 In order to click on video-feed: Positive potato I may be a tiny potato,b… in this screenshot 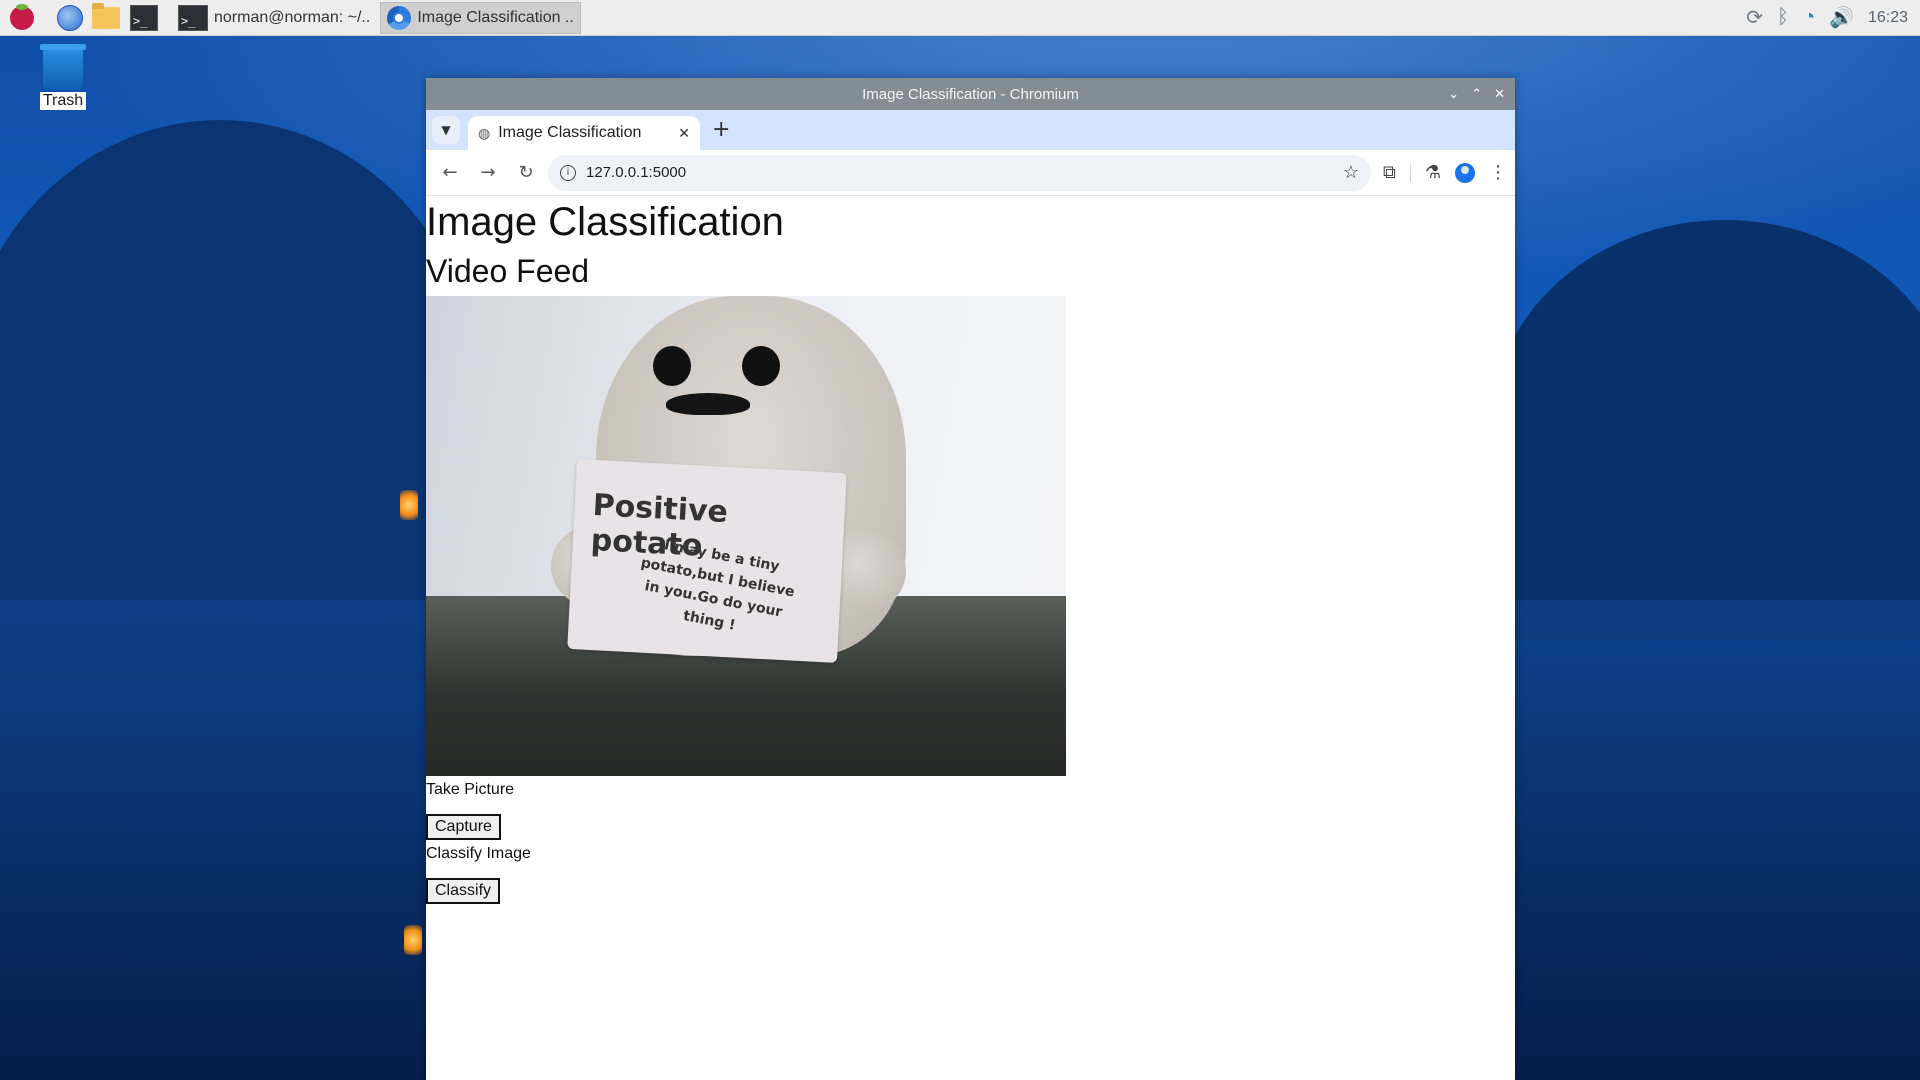, I will do `click(746, 536)`.